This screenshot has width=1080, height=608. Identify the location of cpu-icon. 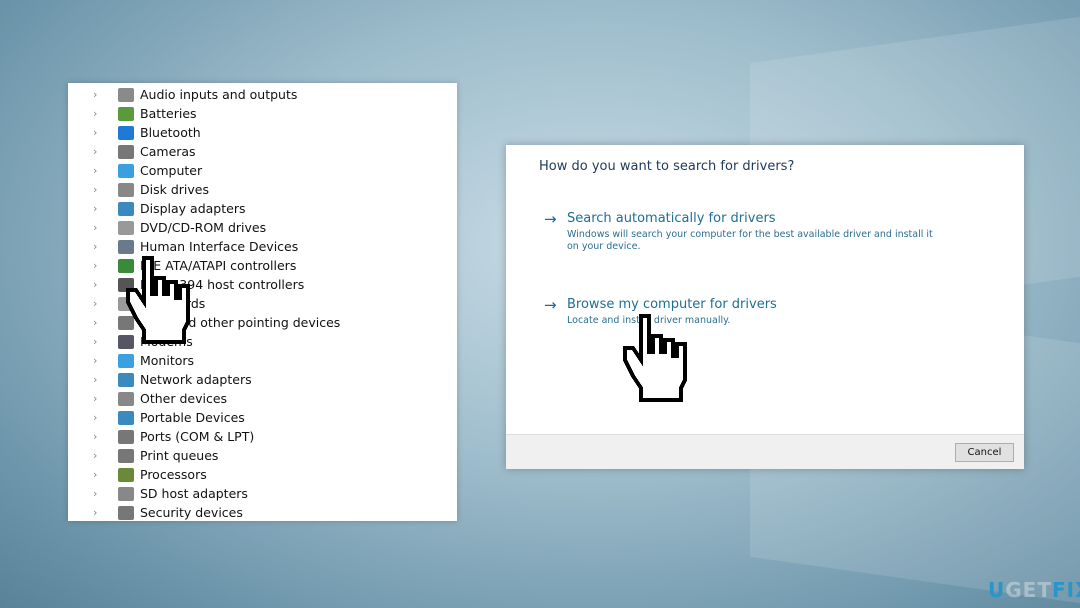
(126, 474).